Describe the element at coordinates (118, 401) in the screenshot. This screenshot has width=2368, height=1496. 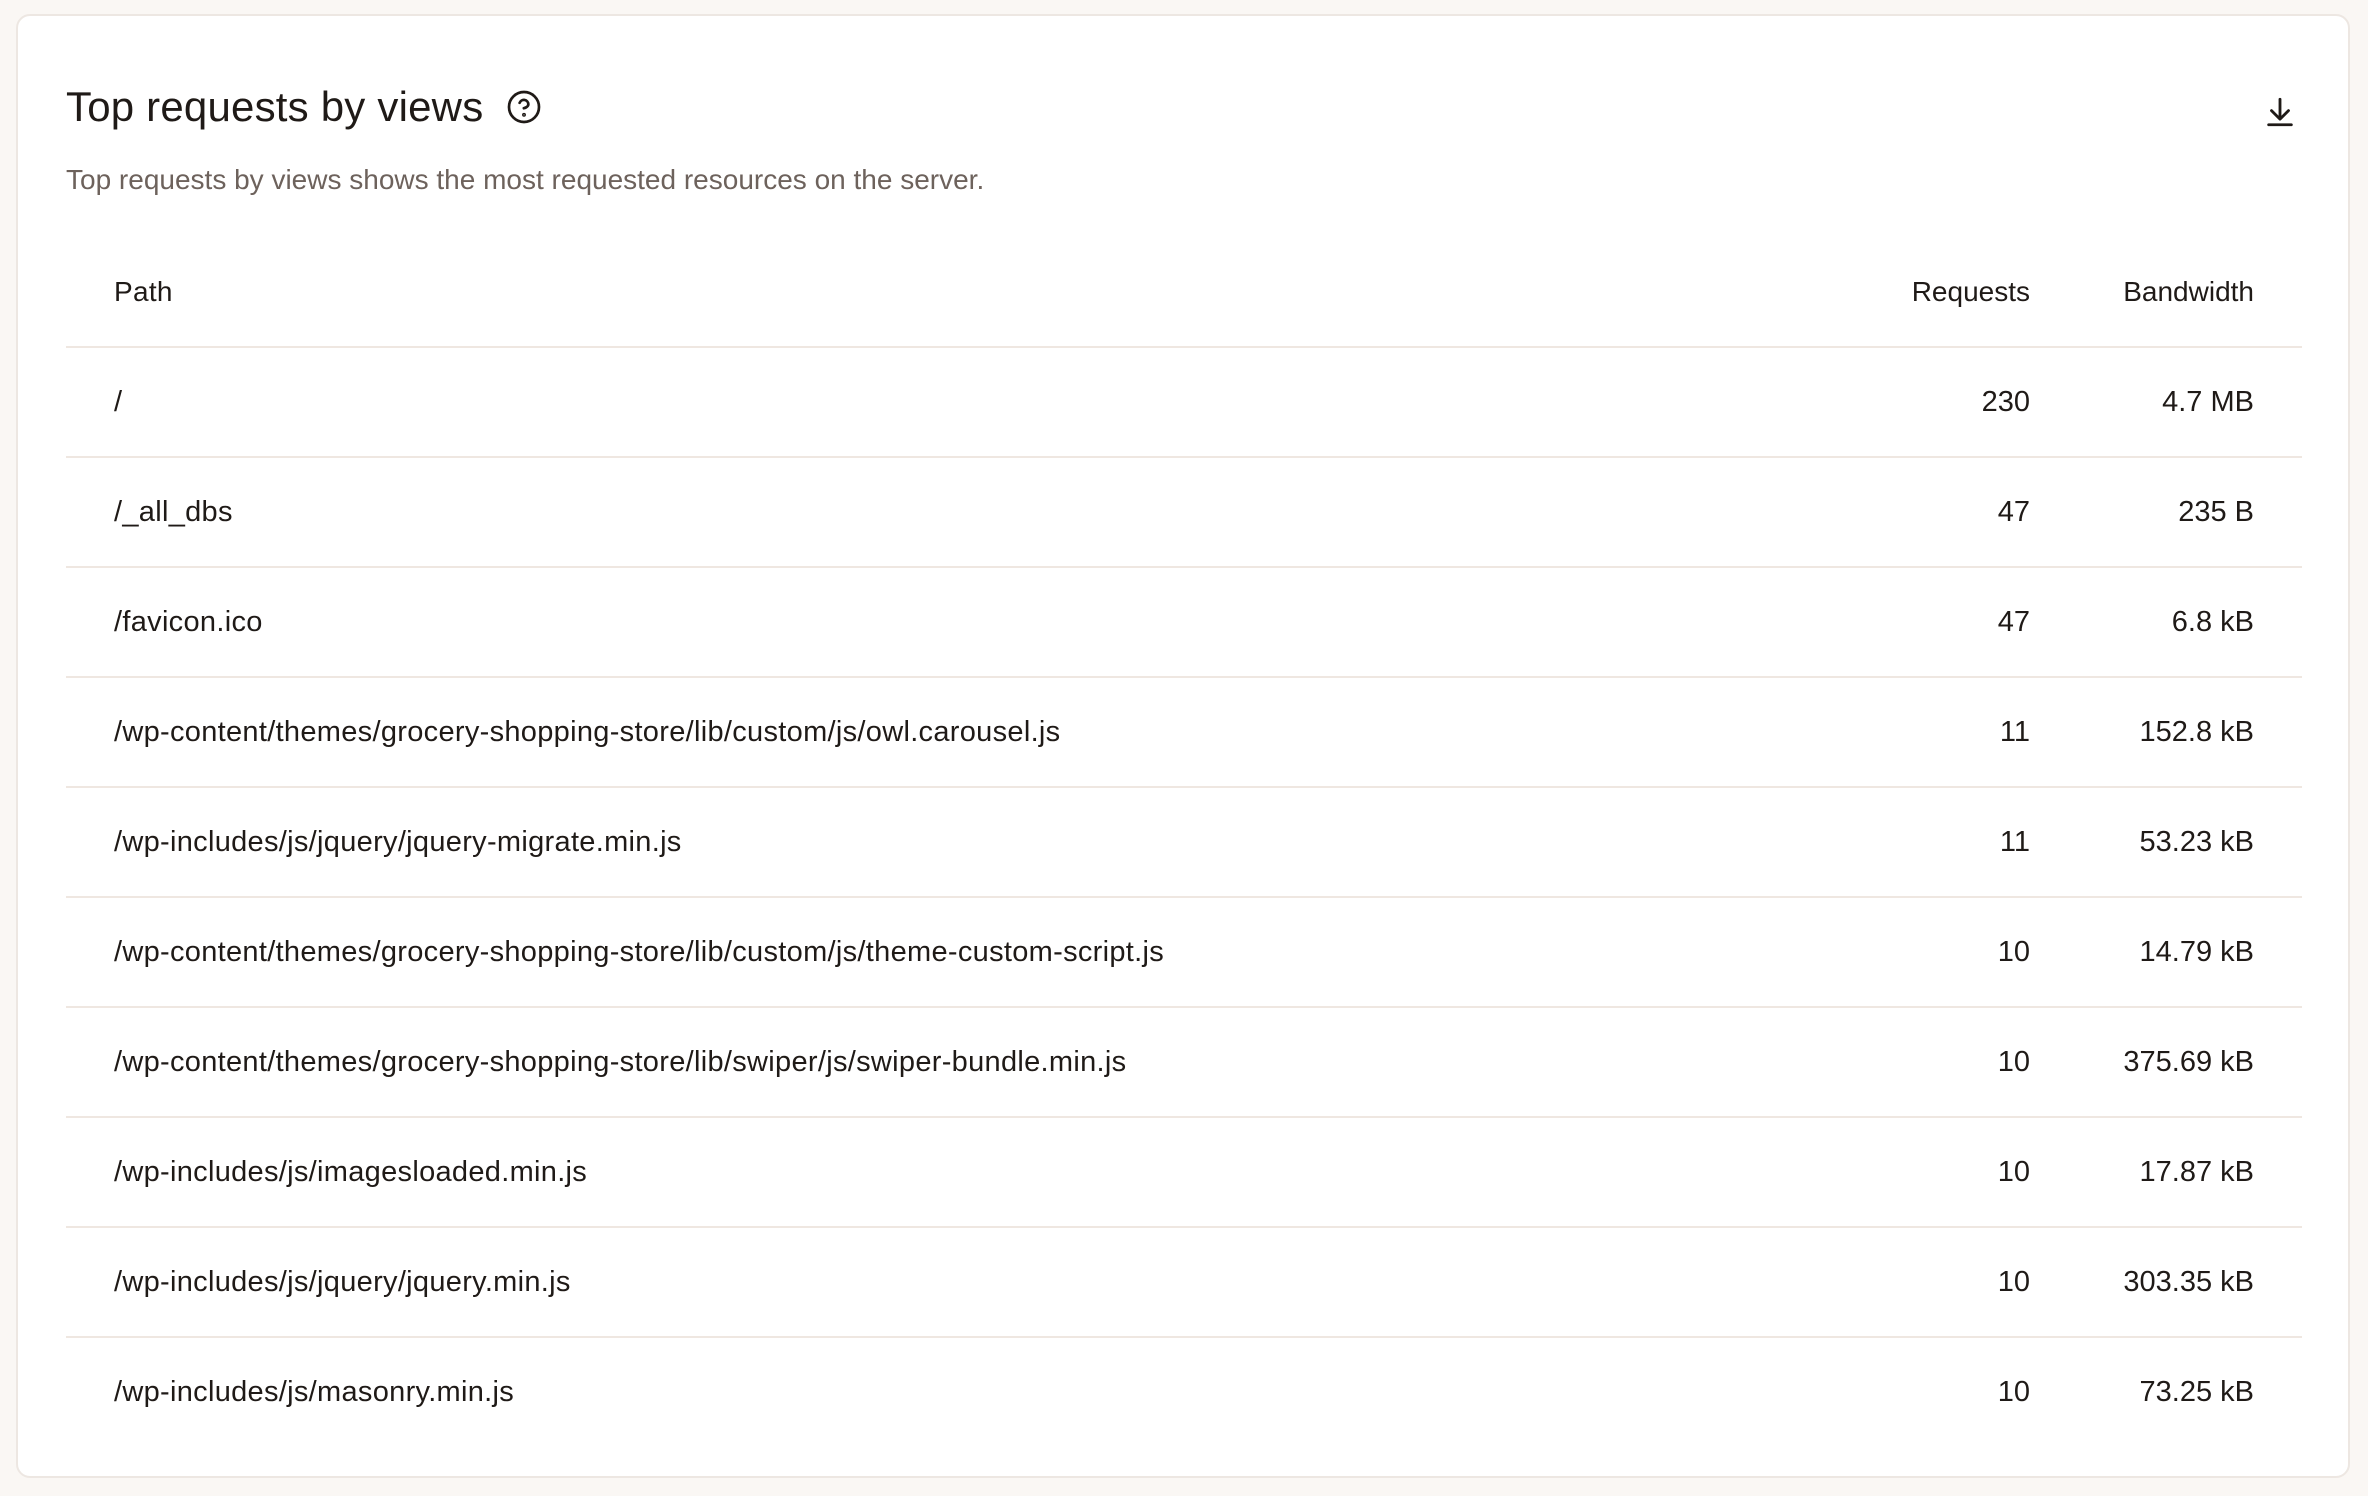
I see `row-path: /` at that location.